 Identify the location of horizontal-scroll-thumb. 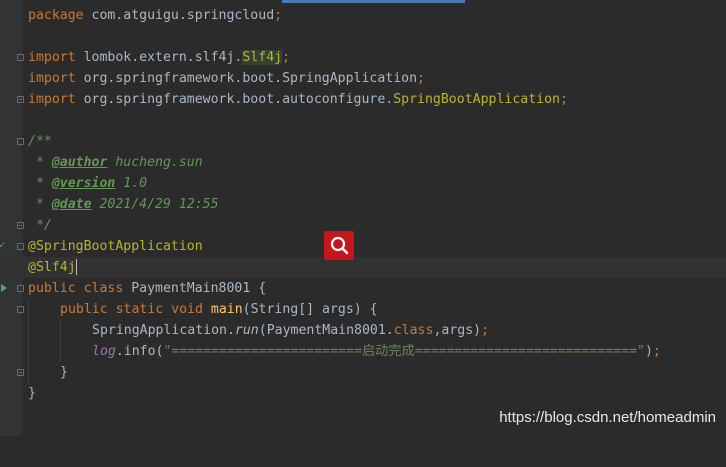
(373, 1).